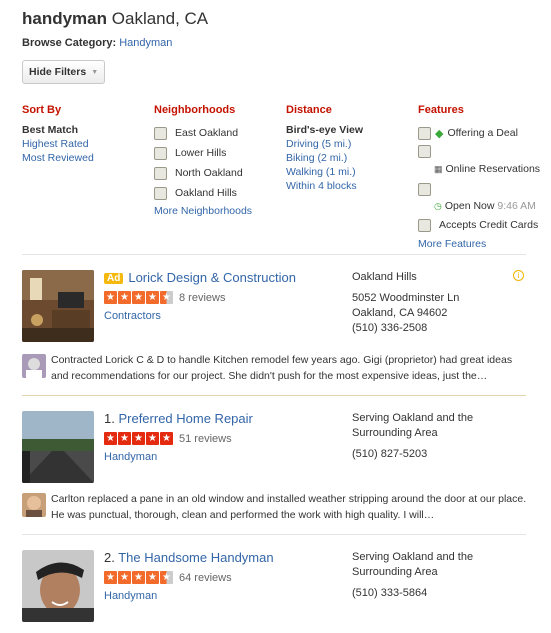 This screenshot has height=633, width=551. I want to click on query-text: handyman, so click(65, 18).